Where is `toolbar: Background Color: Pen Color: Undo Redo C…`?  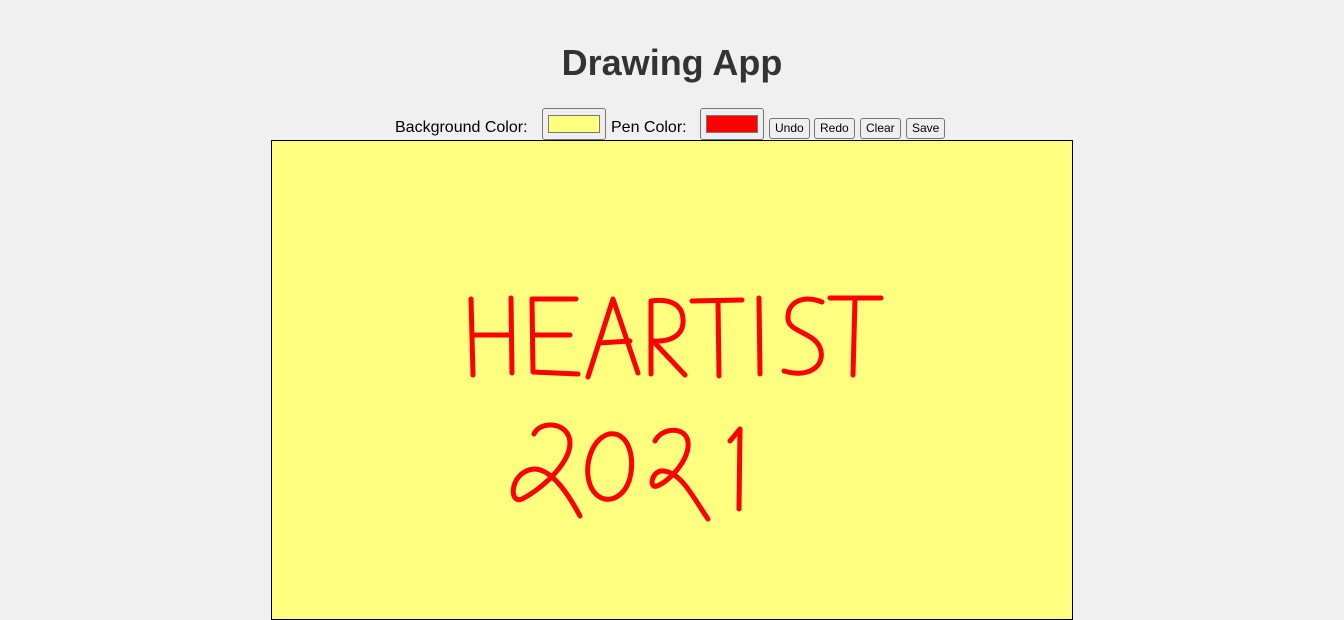
toolbar: Background Color: Pen Color: Undo Redo C… is located at coordinates (672, 123).